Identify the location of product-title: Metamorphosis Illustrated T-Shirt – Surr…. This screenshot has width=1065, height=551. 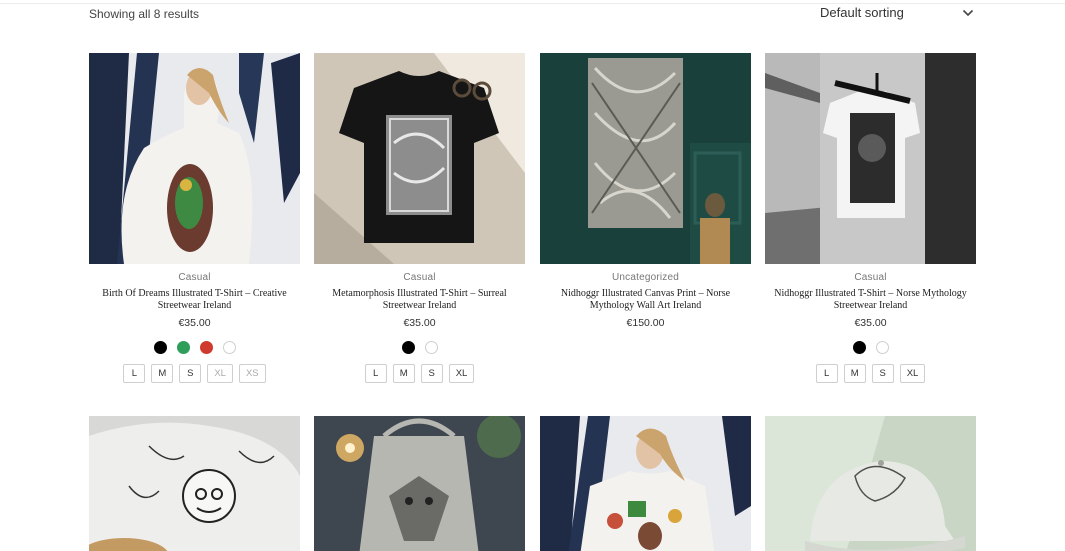
(419, 300).